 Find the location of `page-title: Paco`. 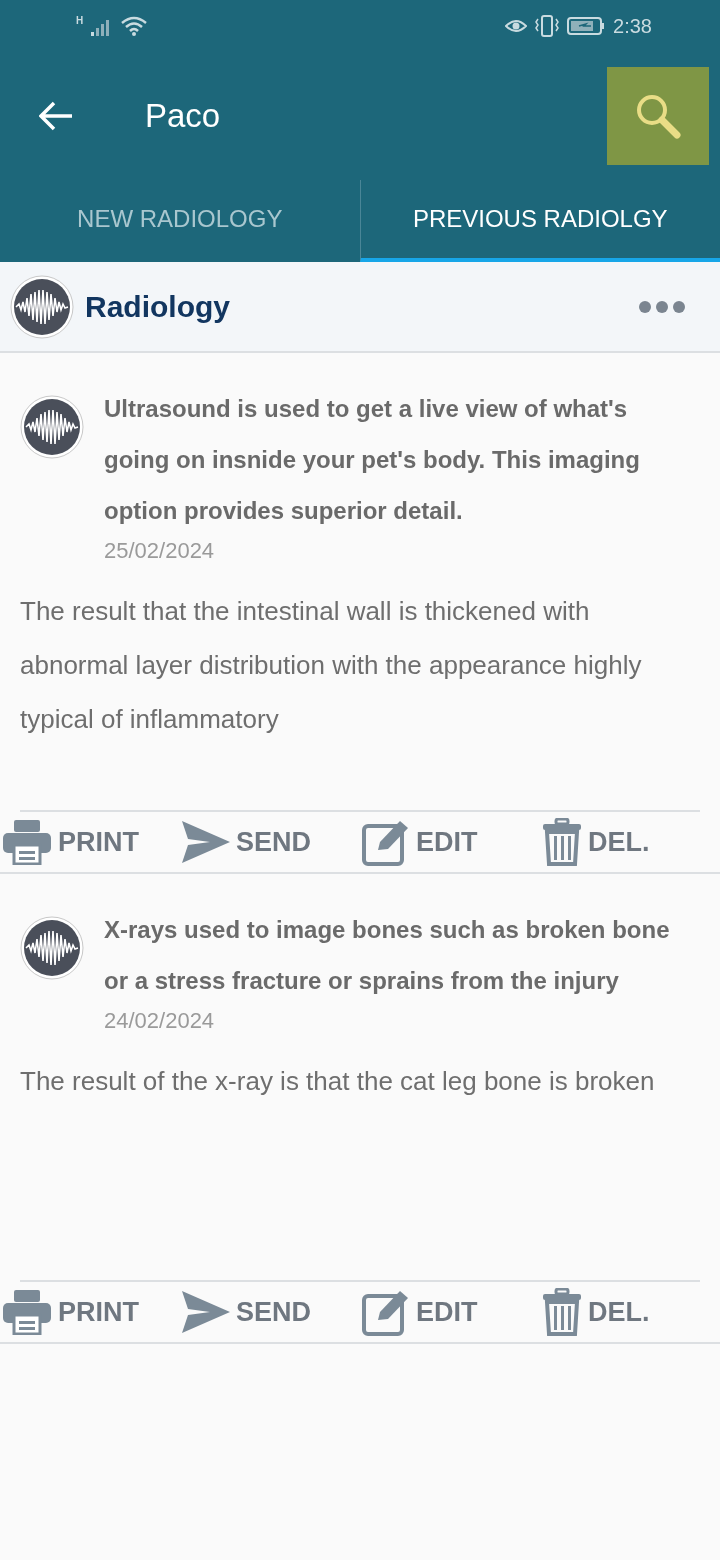

page-title: Paco is located at coordinates (183, 116).